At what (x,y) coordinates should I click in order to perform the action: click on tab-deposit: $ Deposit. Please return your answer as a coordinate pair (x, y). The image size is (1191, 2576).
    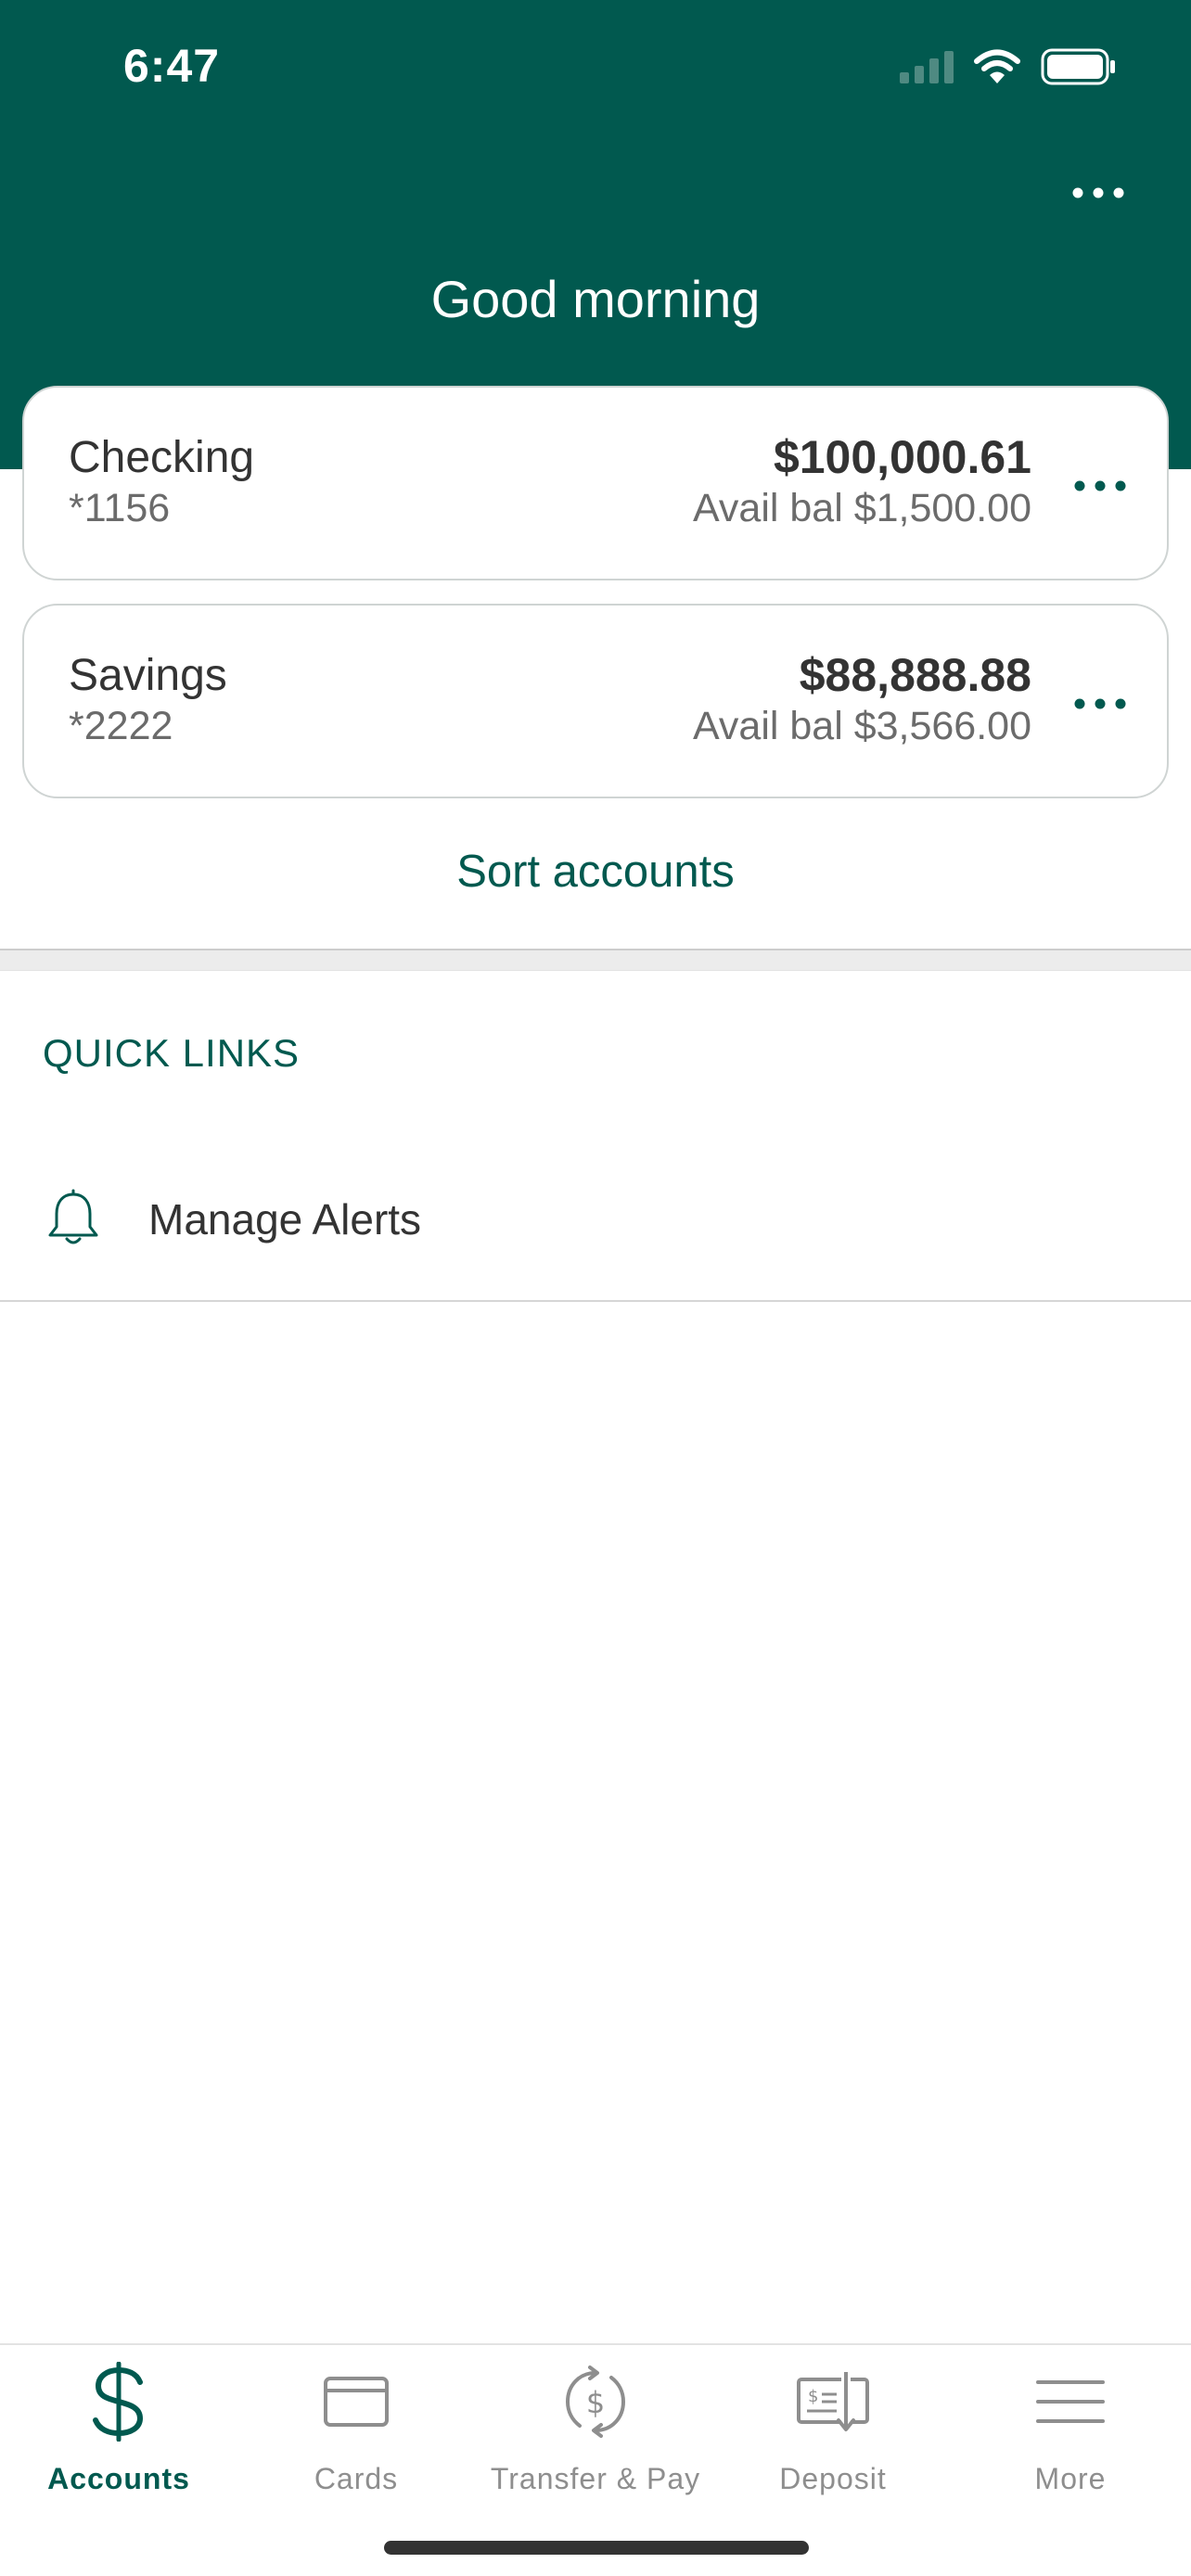
    Looking at the image, I should click on (833, 2424).